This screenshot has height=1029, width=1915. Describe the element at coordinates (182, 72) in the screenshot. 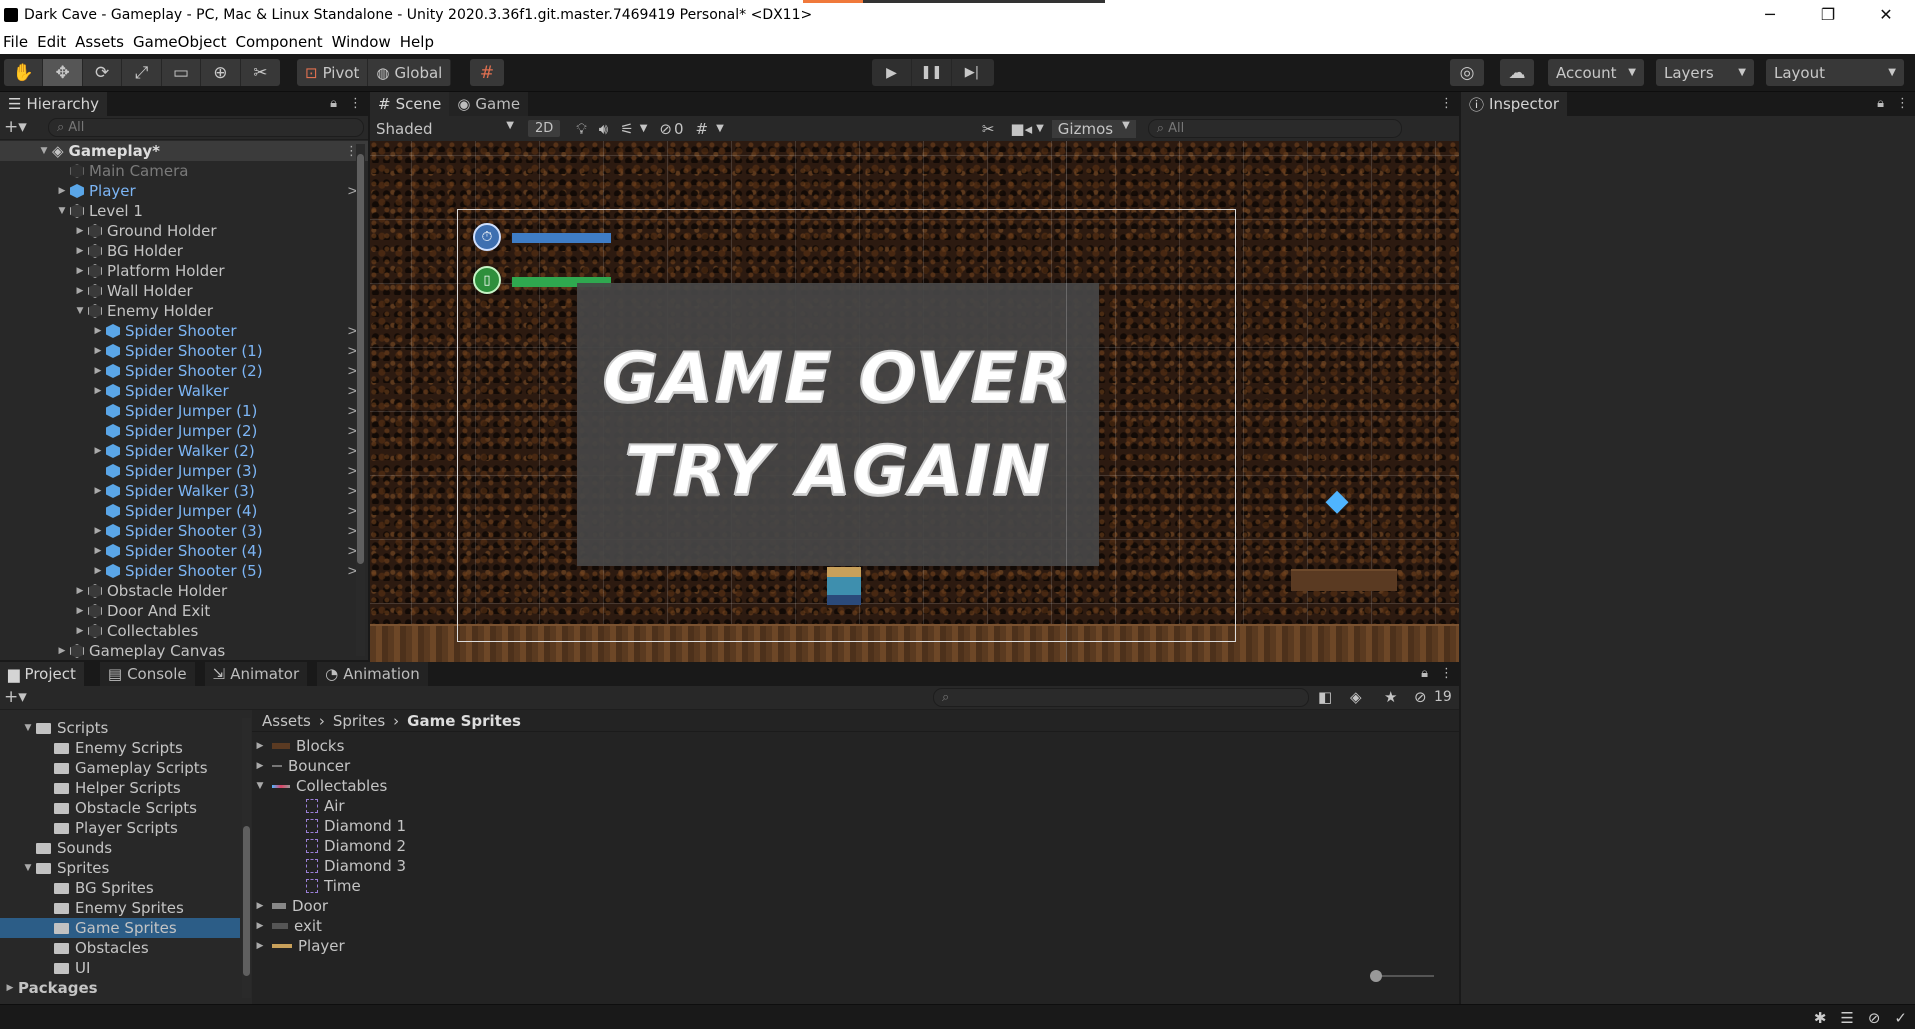

I see `rect-tool-icon: ▭` at that location.